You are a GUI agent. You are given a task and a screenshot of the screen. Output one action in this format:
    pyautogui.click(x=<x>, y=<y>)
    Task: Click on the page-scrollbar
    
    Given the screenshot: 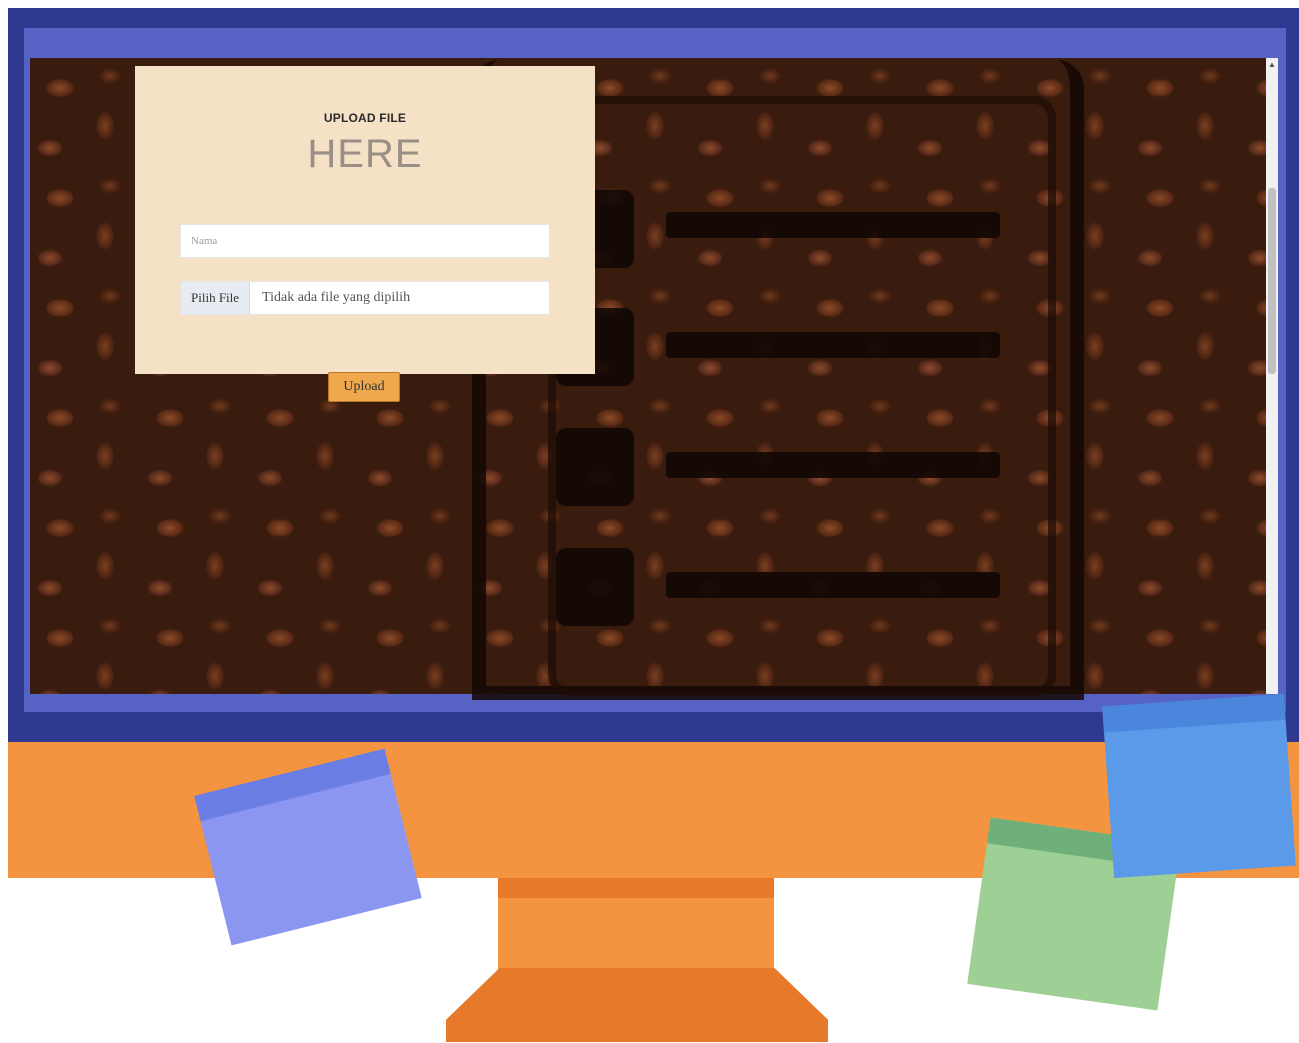 What is the action you would take?
    pyautogui.click(x=1272, y=376)
    